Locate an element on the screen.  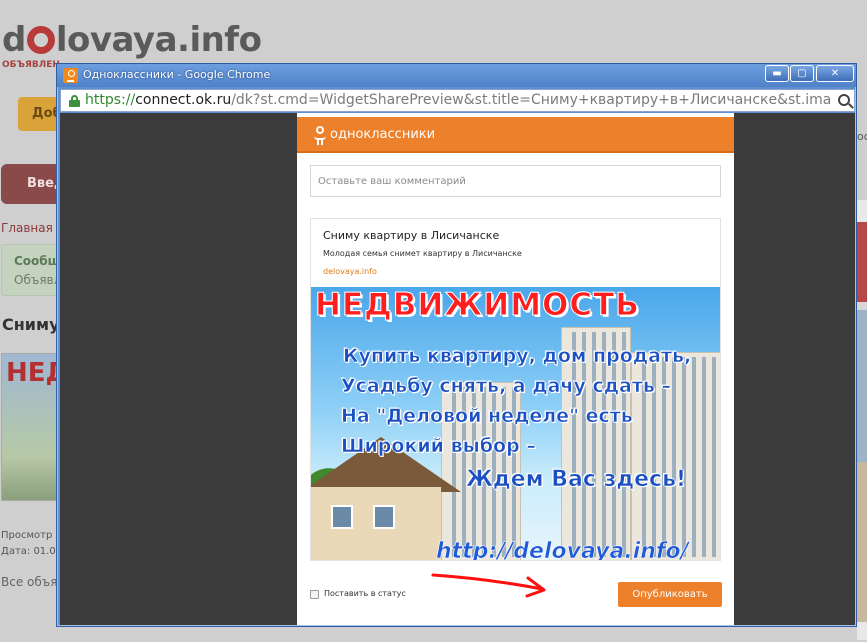
right-edge-text: оо is located at coordinates (862, 136).